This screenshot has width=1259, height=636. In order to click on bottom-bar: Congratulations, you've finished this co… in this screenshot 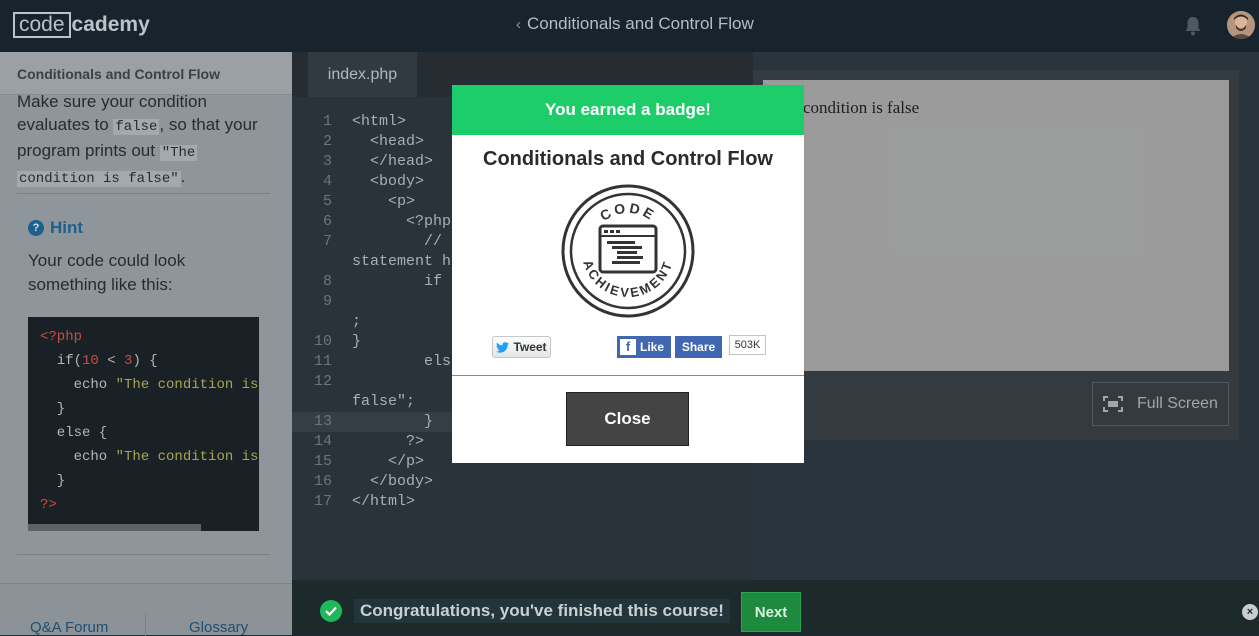, I will do `click(775, 607)`.